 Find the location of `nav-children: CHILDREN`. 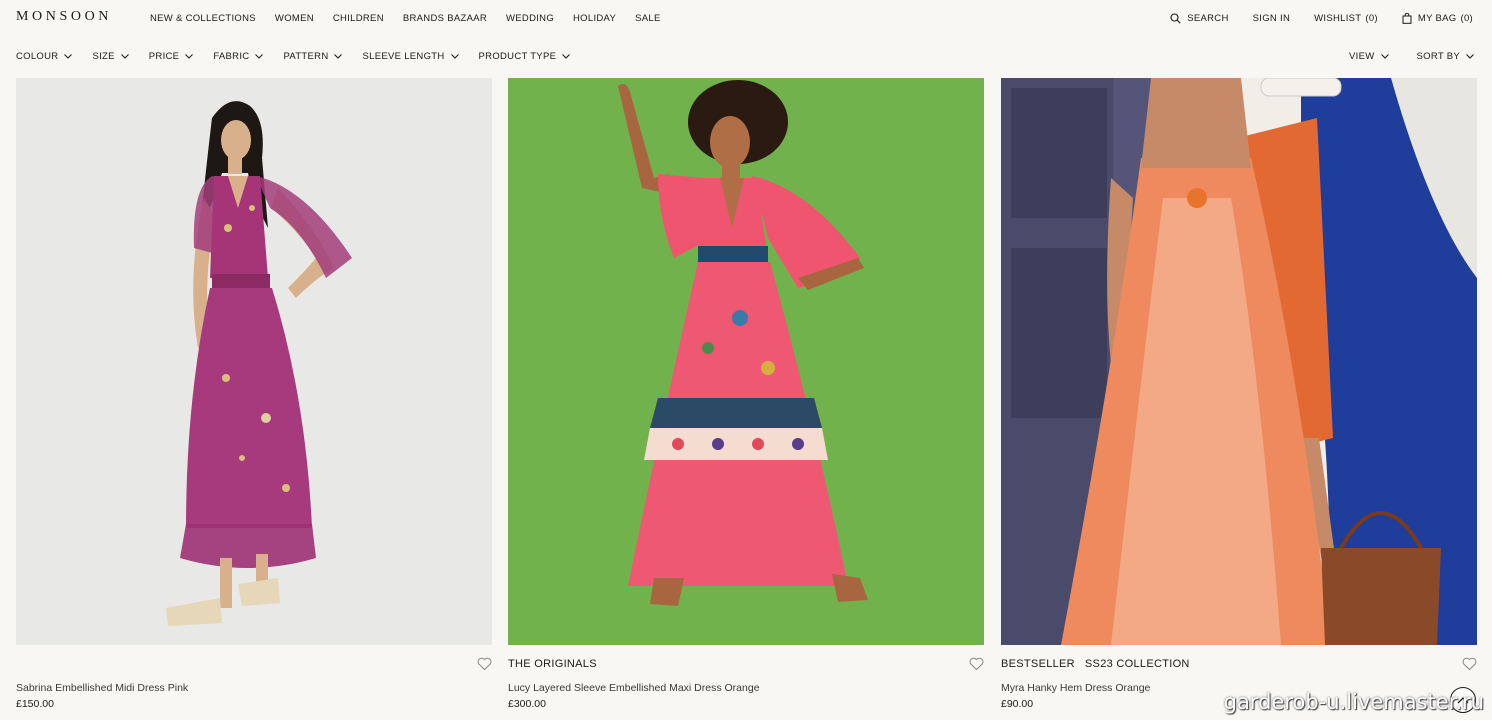

nav-children: CHILDREN is located at coordinates (358, 18).